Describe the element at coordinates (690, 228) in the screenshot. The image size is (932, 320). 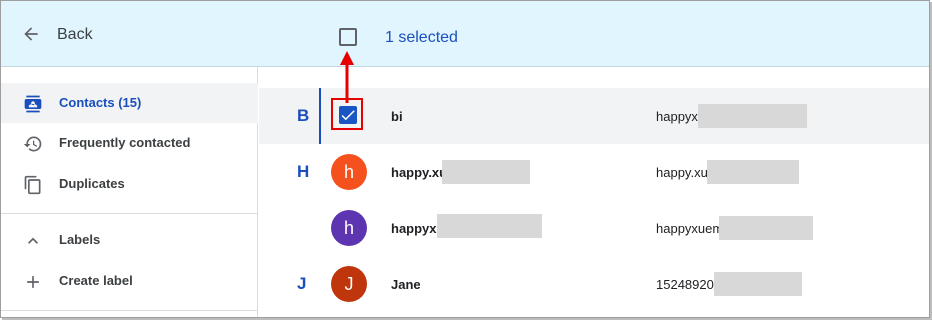
I see `contact-email: happyxuem` at that location.